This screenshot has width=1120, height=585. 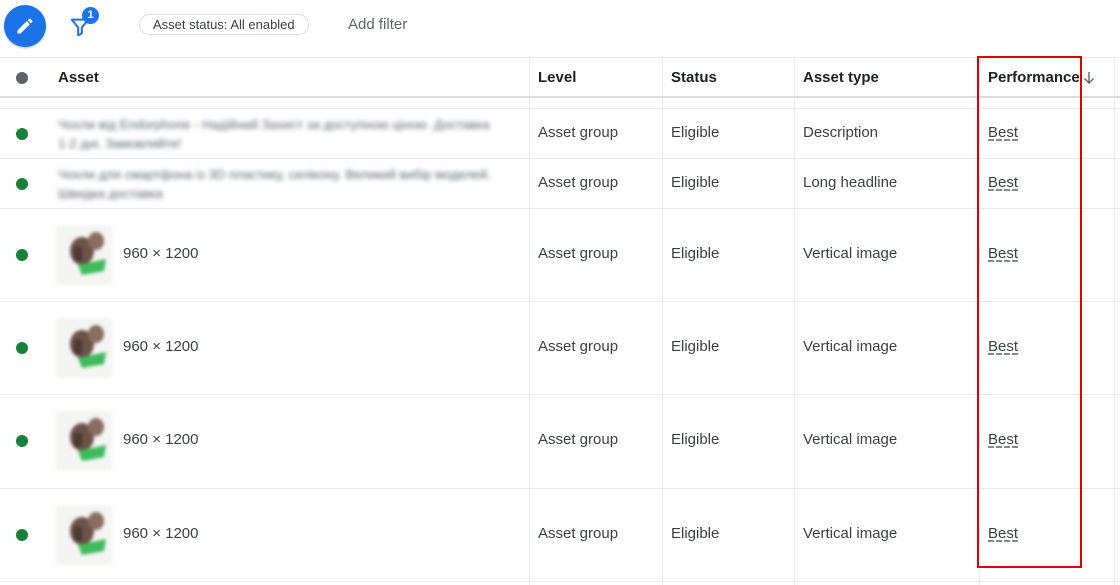 What do you see at coordinates (1034, 78) in the screenshot?
I see `header-performance: Performance` at bounding box center [1034, 78].